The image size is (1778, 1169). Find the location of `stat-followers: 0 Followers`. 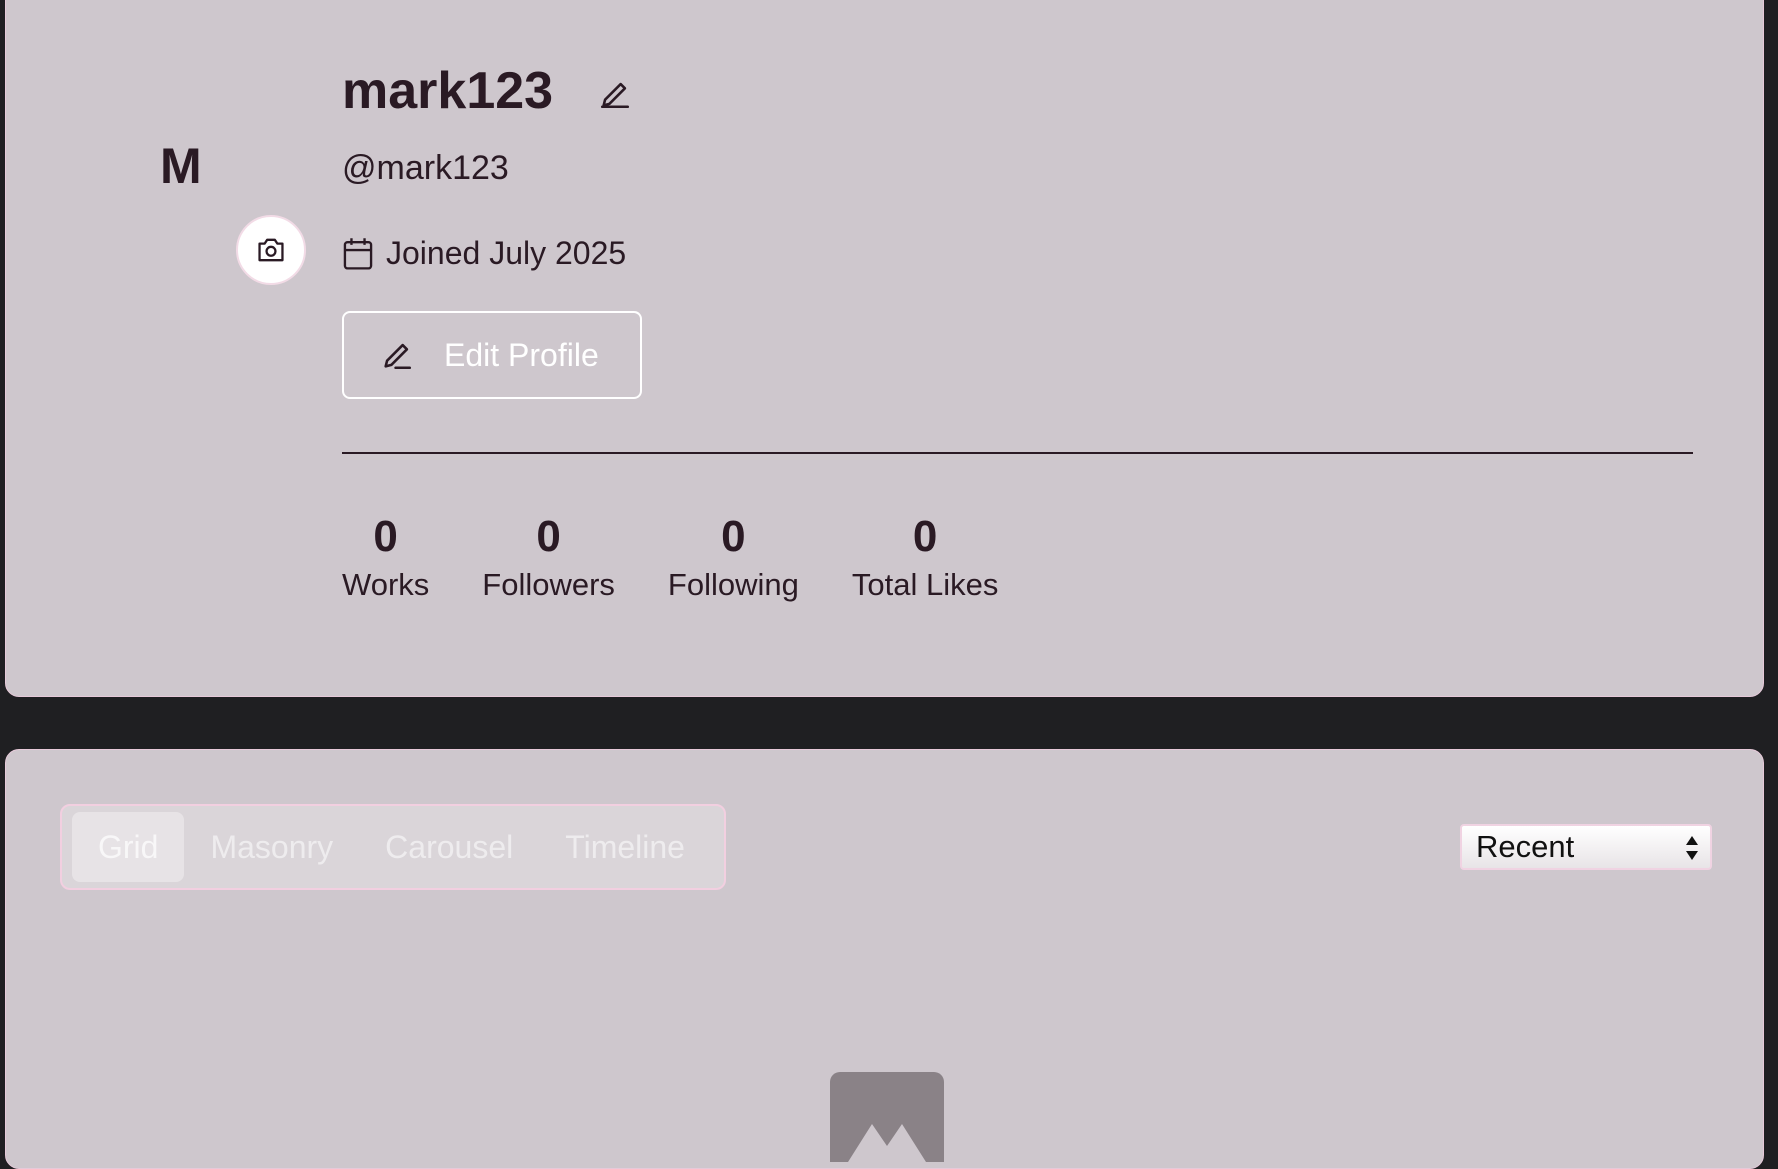

stat-followers: 0 Followers is located at coordinates (548, 557).